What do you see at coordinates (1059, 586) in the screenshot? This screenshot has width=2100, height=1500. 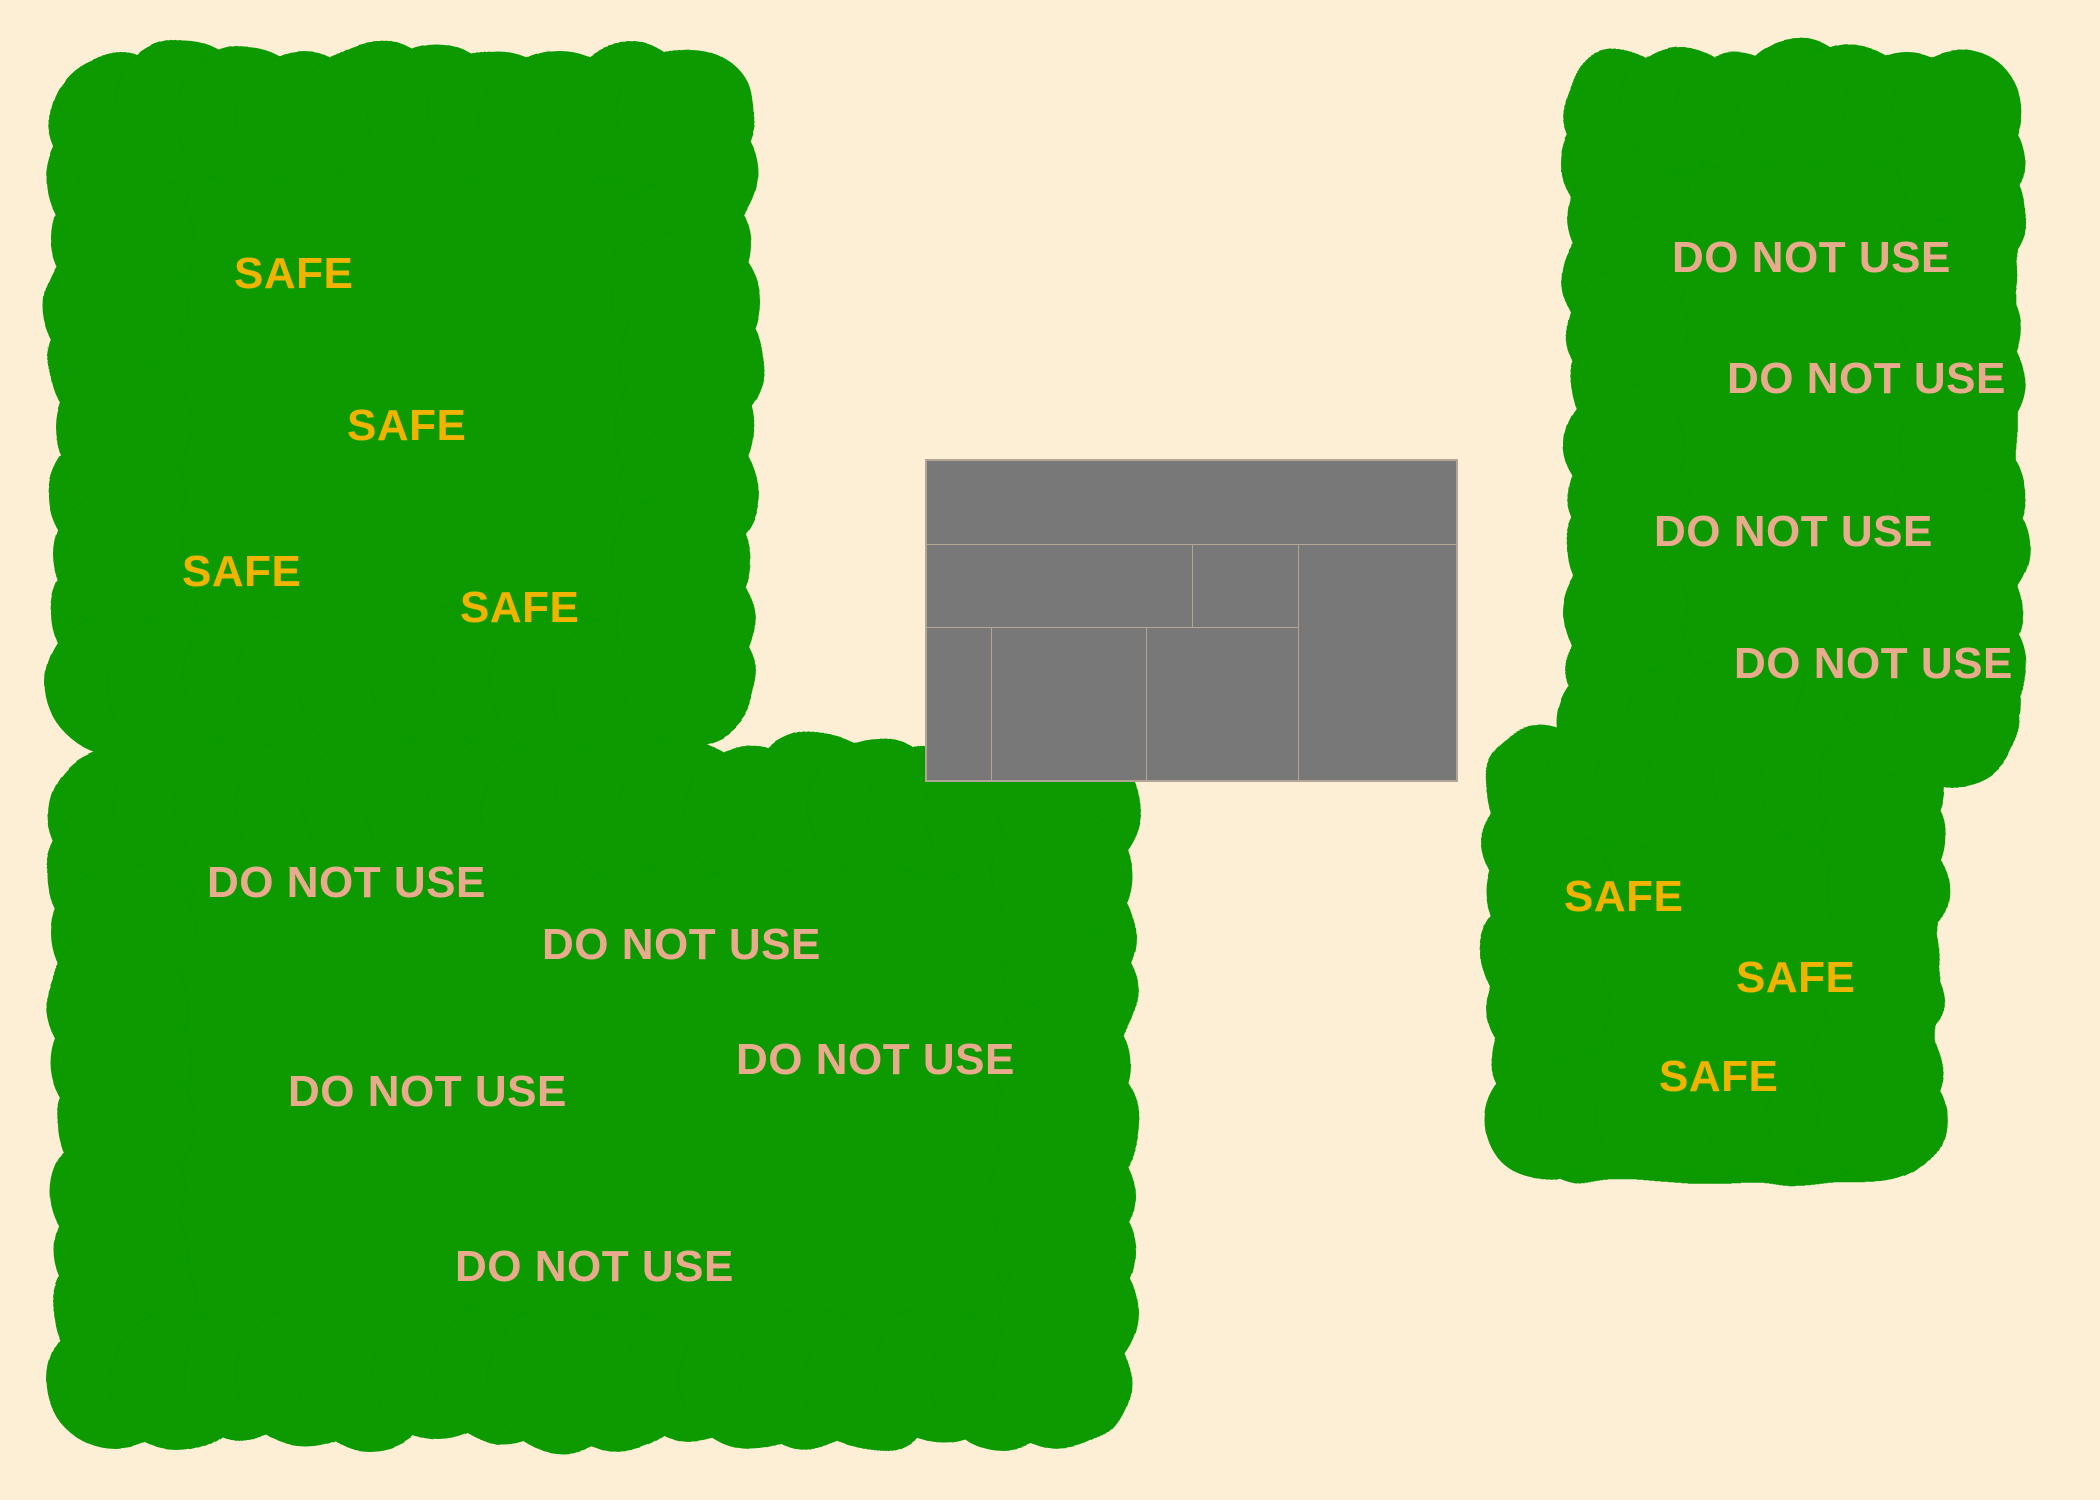 I see `building-room-middle-left` at bounding box center [1059, 586].